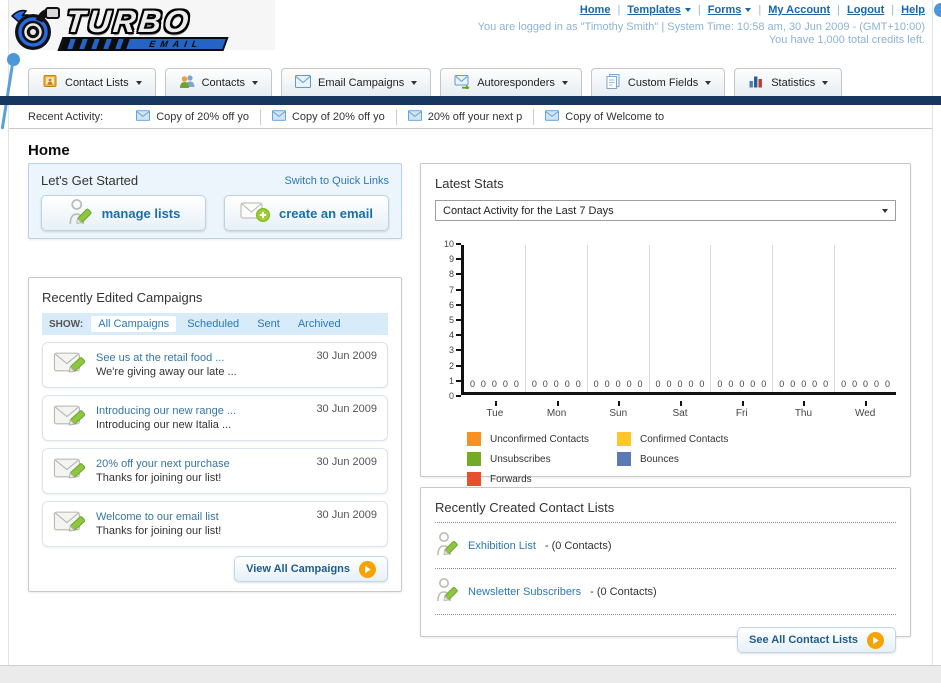 This screenshot has height=683, width=941. What do you see at coordinates (134, 324) in the screenshot?
I see `filter-all-campaigns: All Campaigns` at bounding box center [134, 324].